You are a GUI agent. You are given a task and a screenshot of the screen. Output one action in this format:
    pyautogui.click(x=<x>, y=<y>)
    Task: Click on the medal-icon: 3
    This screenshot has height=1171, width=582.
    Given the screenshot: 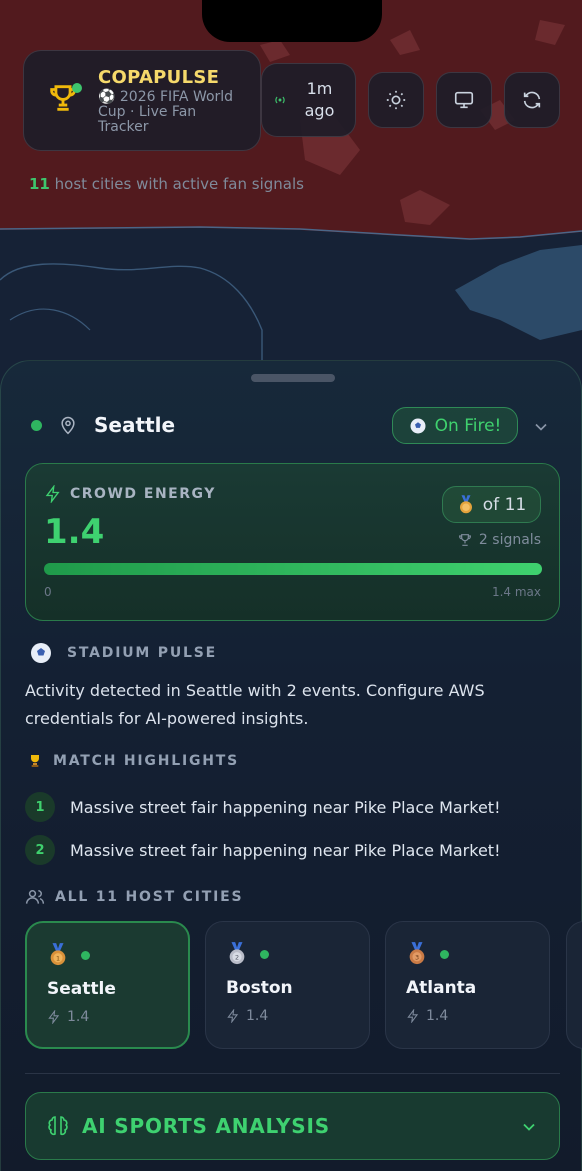 What is the action you would take?
    pyautogui.click(x=417, y=953)
    